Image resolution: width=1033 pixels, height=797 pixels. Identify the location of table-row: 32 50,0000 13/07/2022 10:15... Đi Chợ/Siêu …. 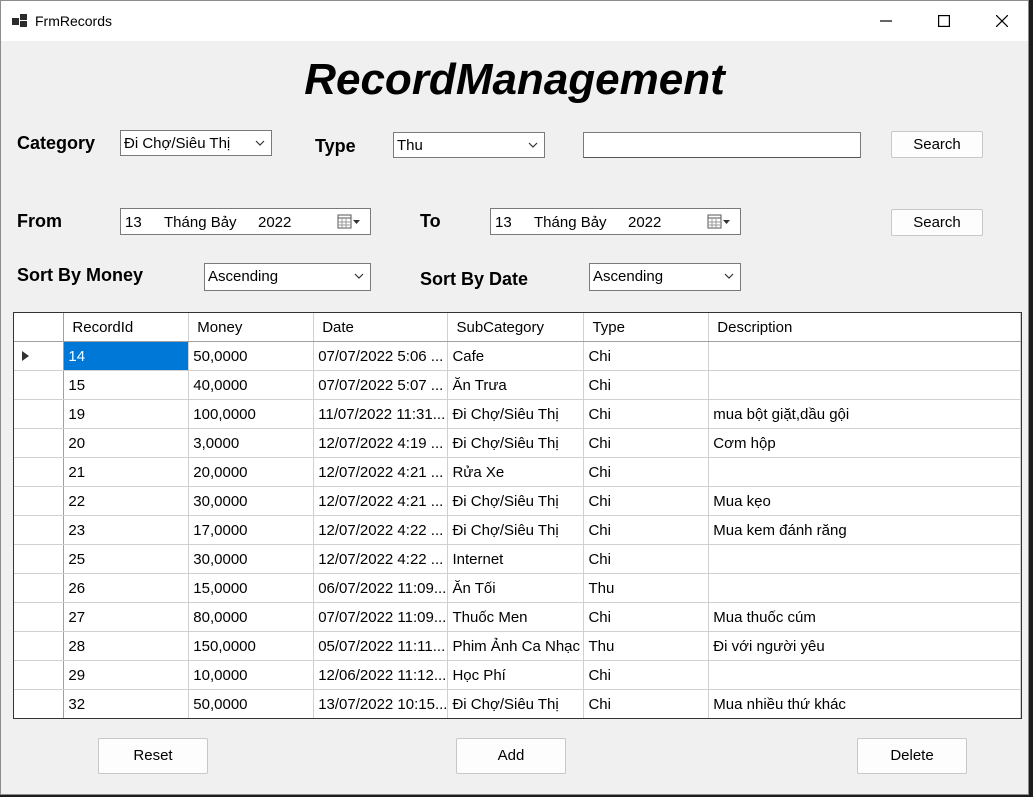
(517, 703).